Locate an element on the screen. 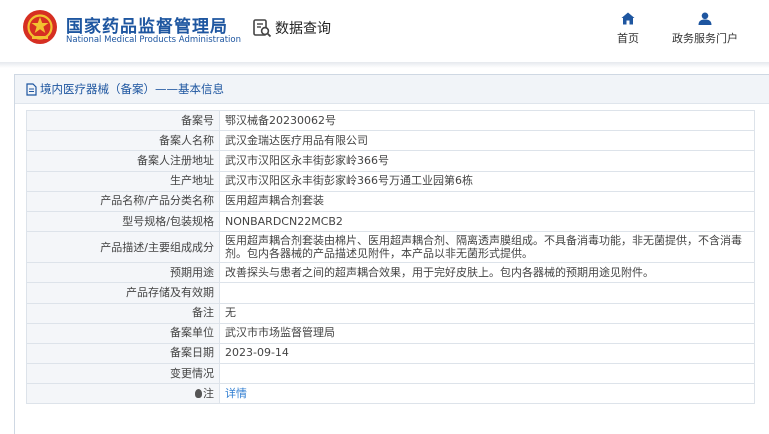  site-subtitle: National Medical Products Administration is located at coordinates (153, 40).